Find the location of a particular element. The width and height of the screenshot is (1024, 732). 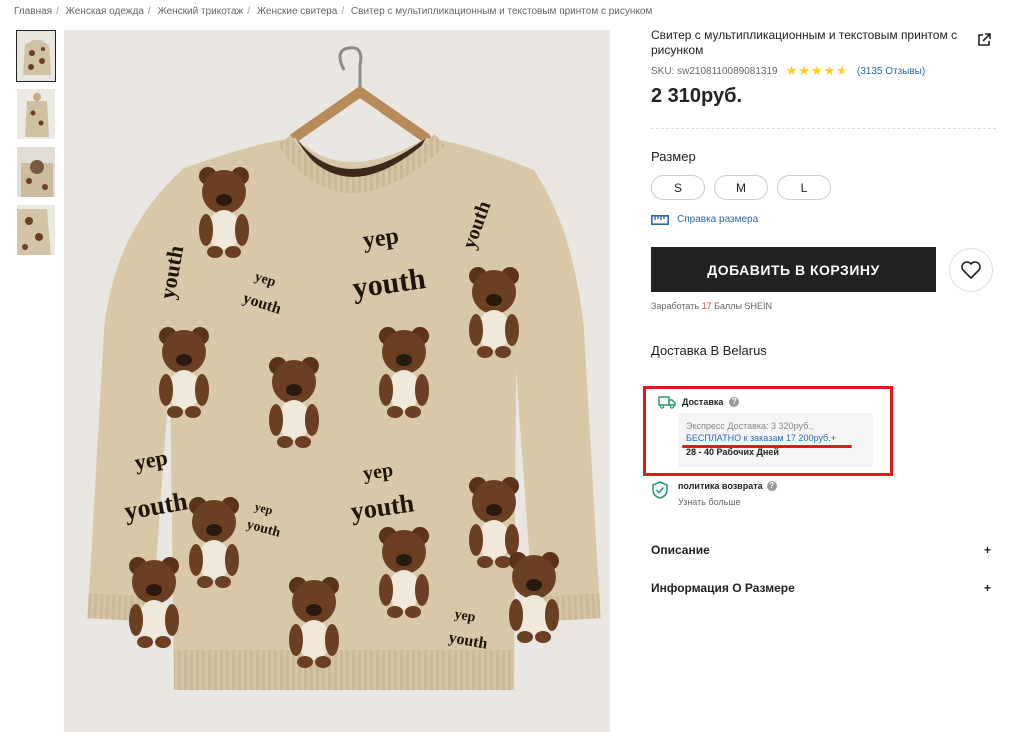

points-suffix: Баллы SHEIN is located at coordinates (743, 306).